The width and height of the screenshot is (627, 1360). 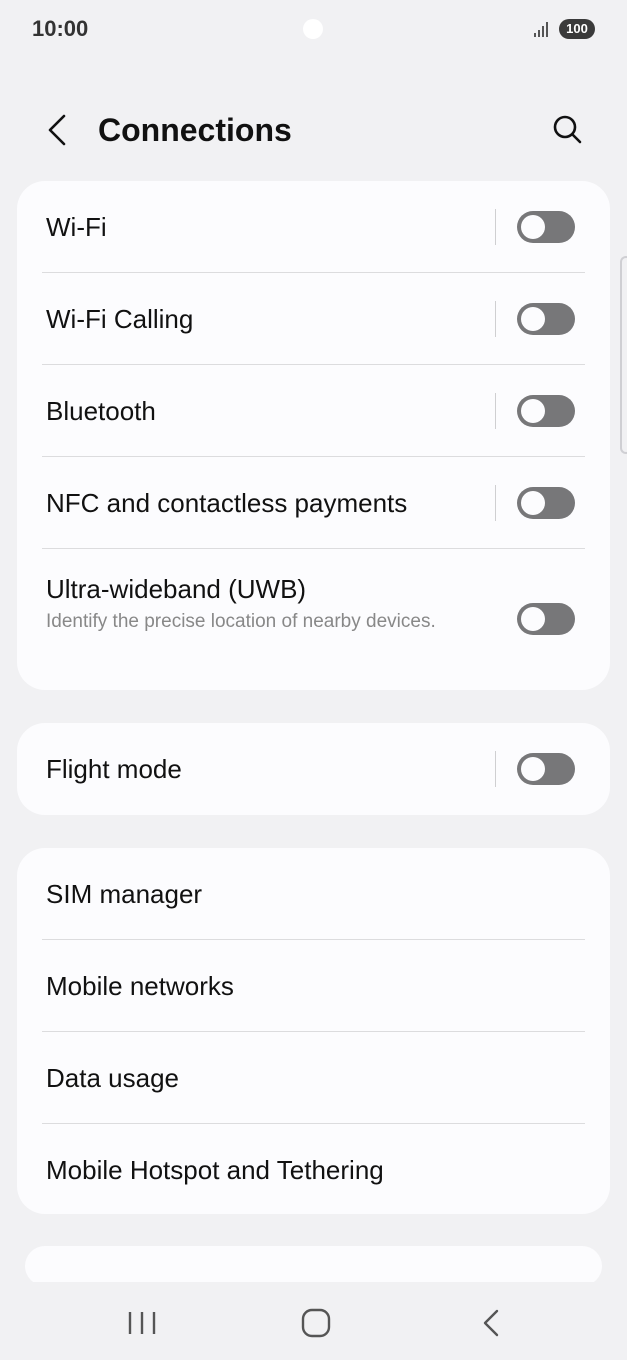 I want to click on wifi-label: Wi-Fi, so click(x=76, y=226).